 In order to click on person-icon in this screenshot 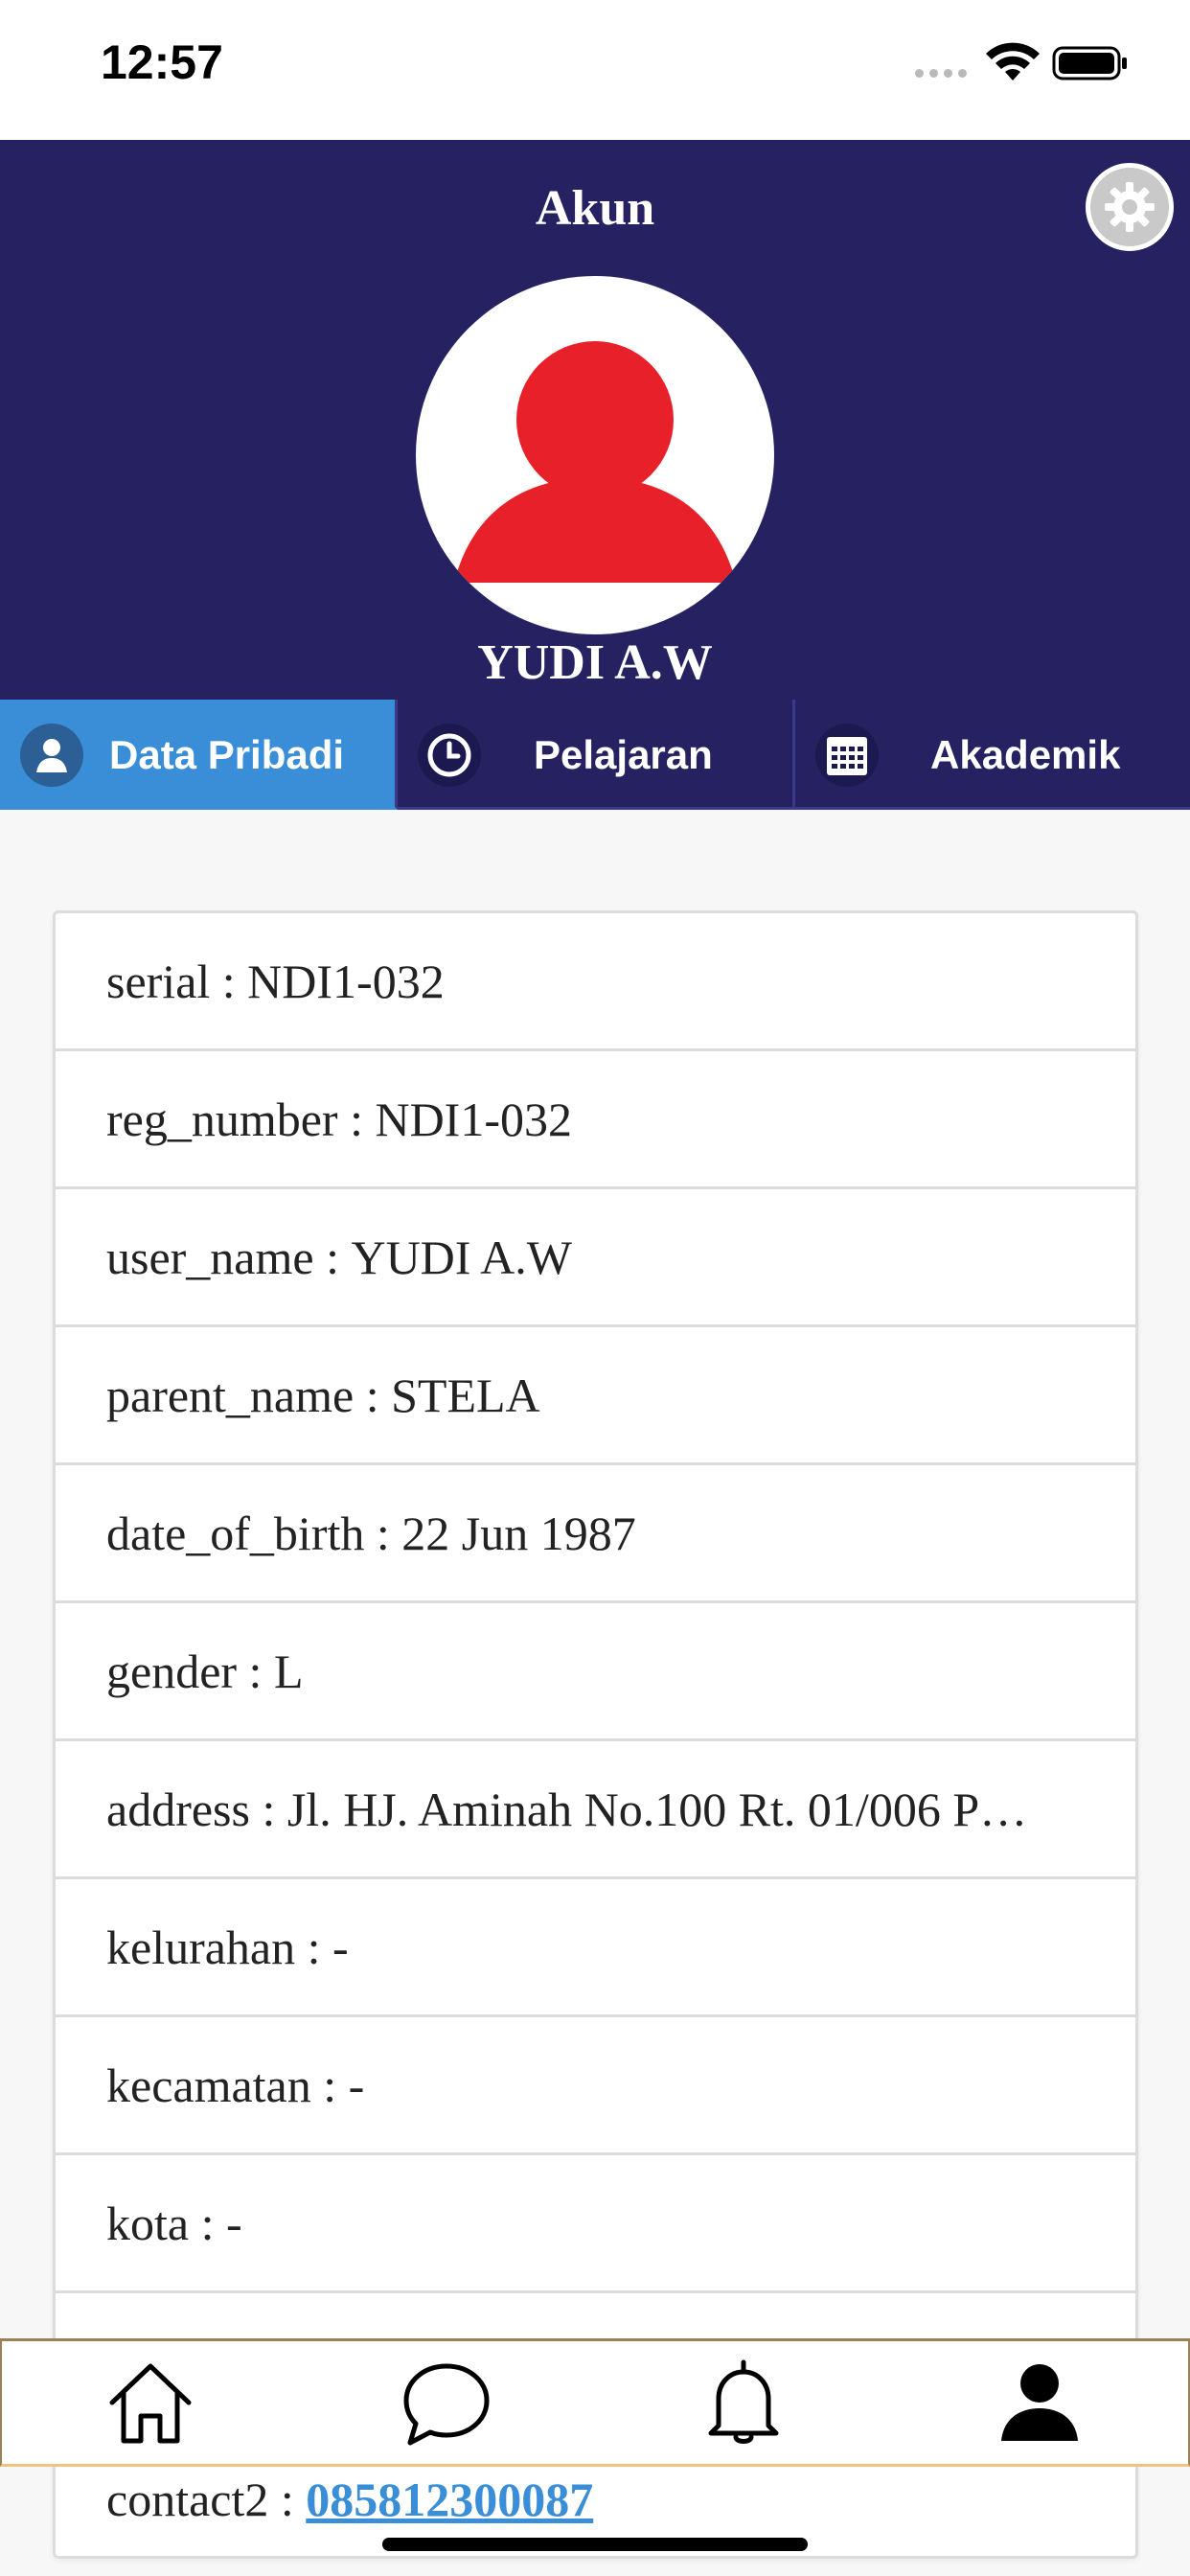, I will do `click(1040, 2402)`.